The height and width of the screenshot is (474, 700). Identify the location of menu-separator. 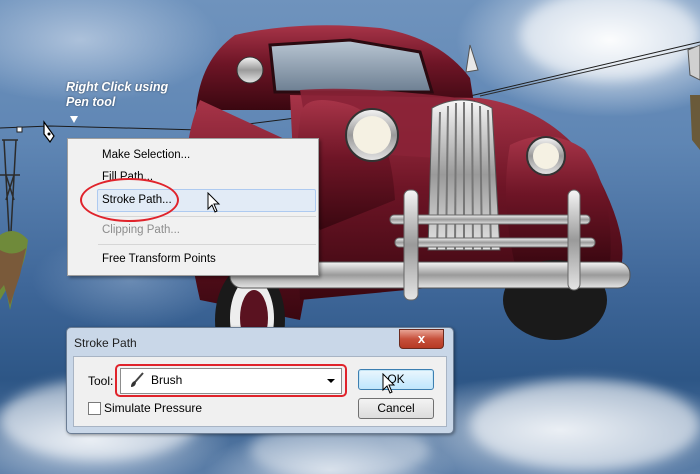
(207, 244).